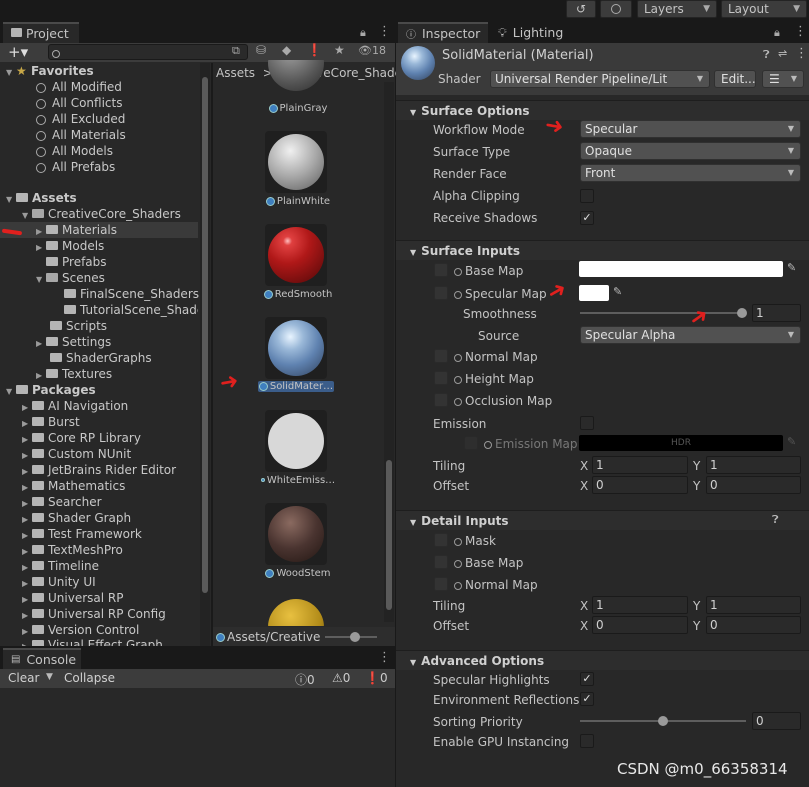  I want to click on detail-tiling-x-input: 1, so click(640, 605).